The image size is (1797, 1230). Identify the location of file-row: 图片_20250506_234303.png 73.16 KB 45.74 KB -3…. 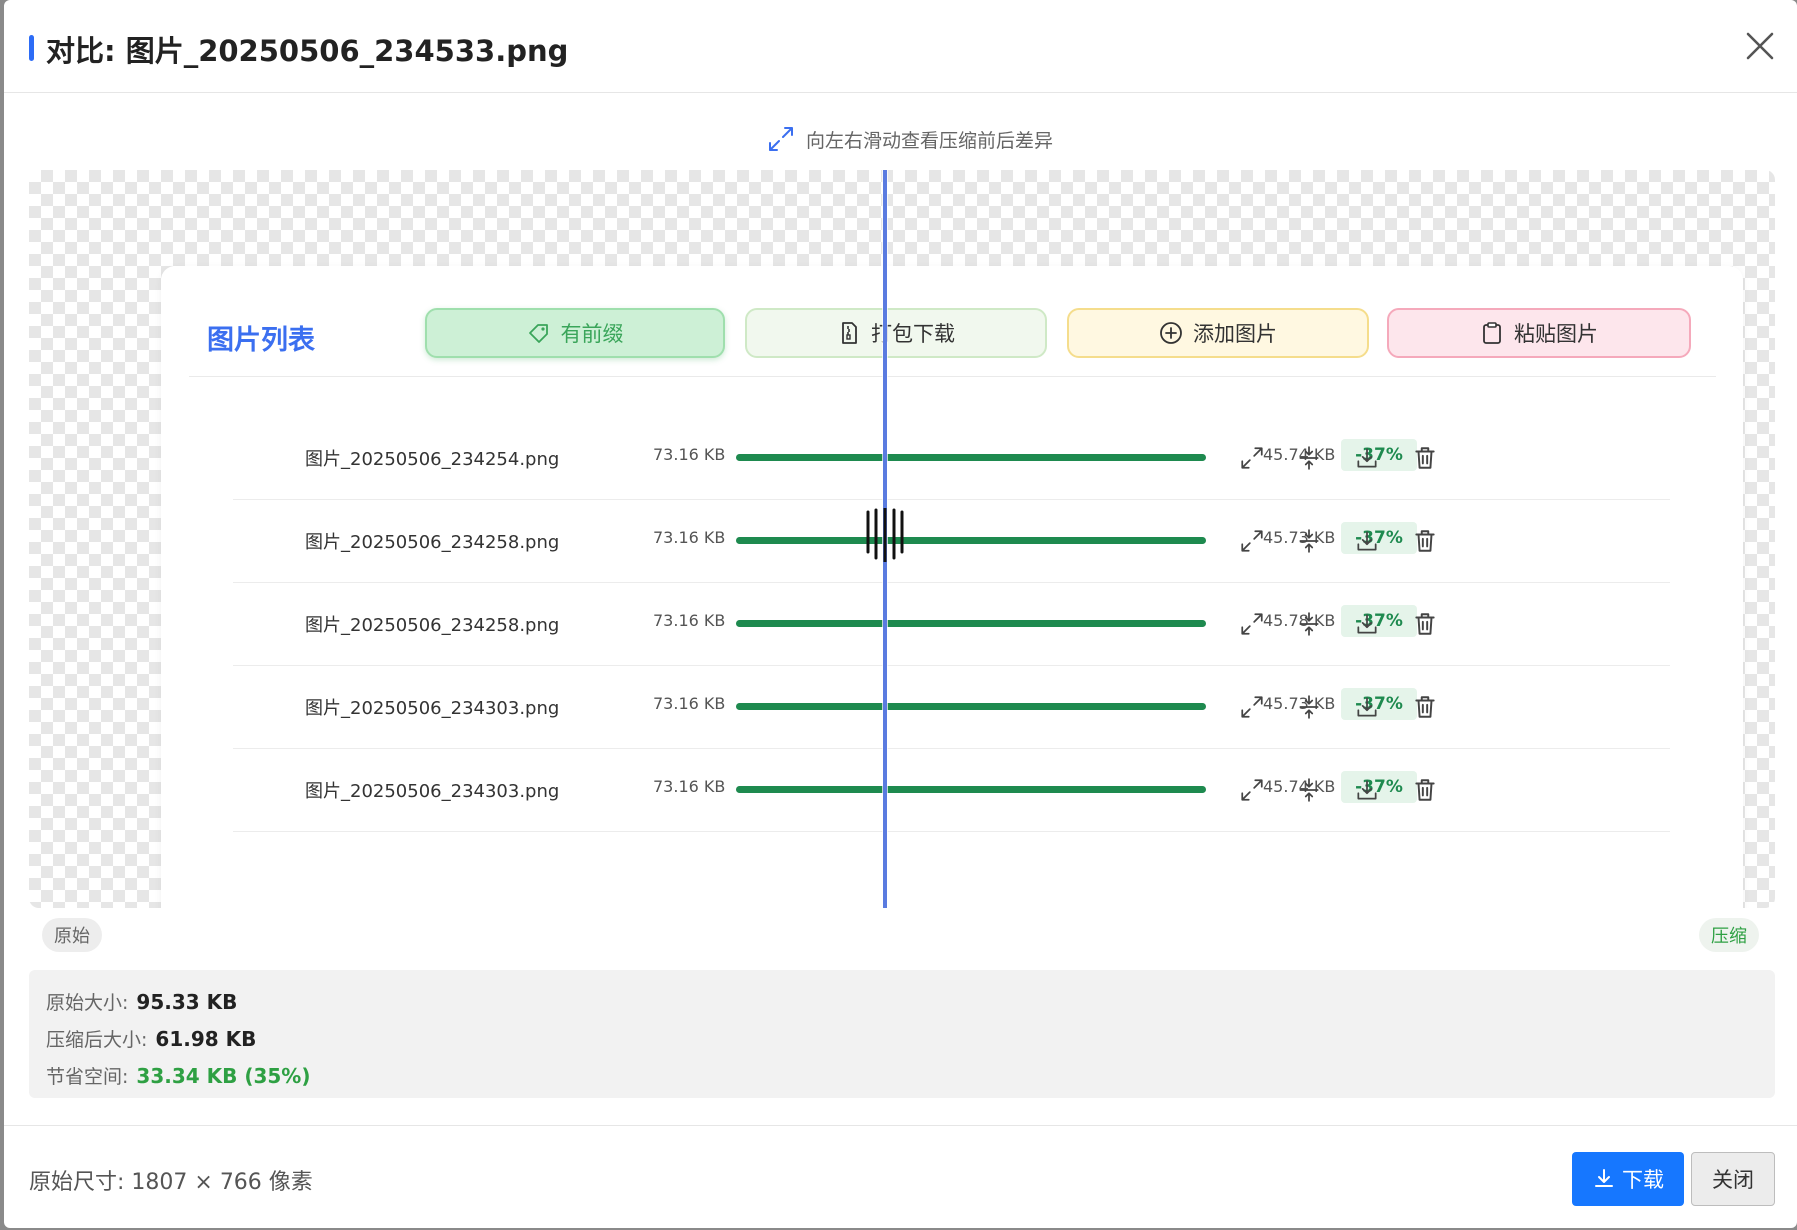
(951, 790).